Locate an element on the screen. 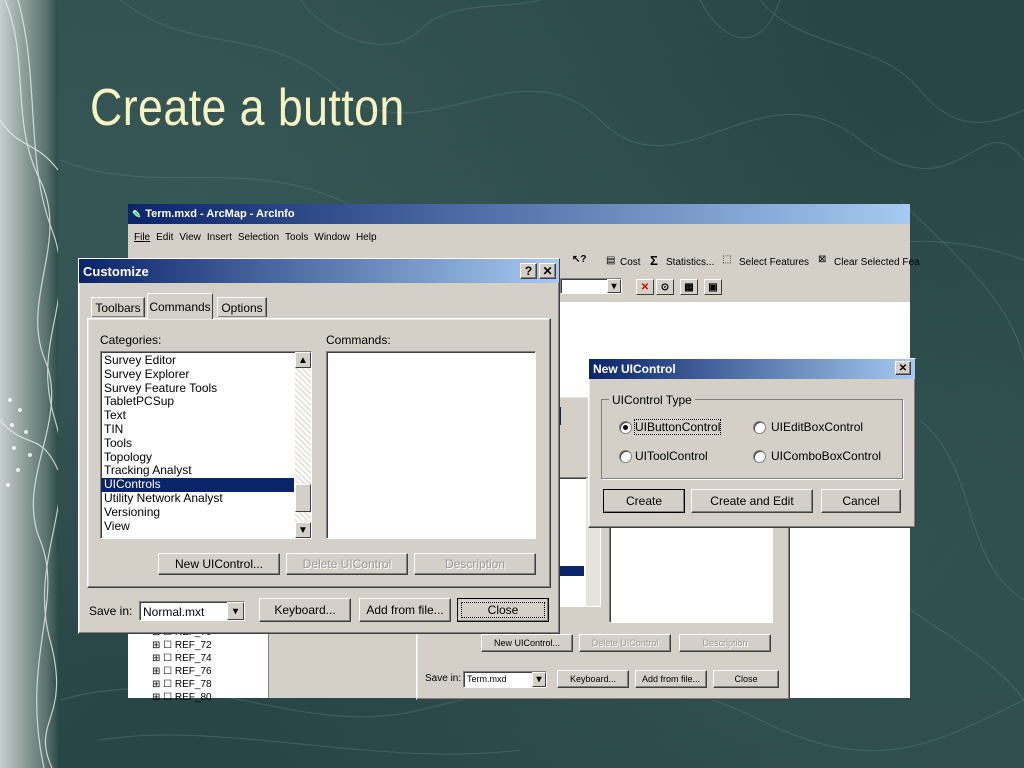 Image resolution: width=1024 pixels, height=768 pixels. sketch-properties-icon: ▣ is located at coordinates (713, 287).